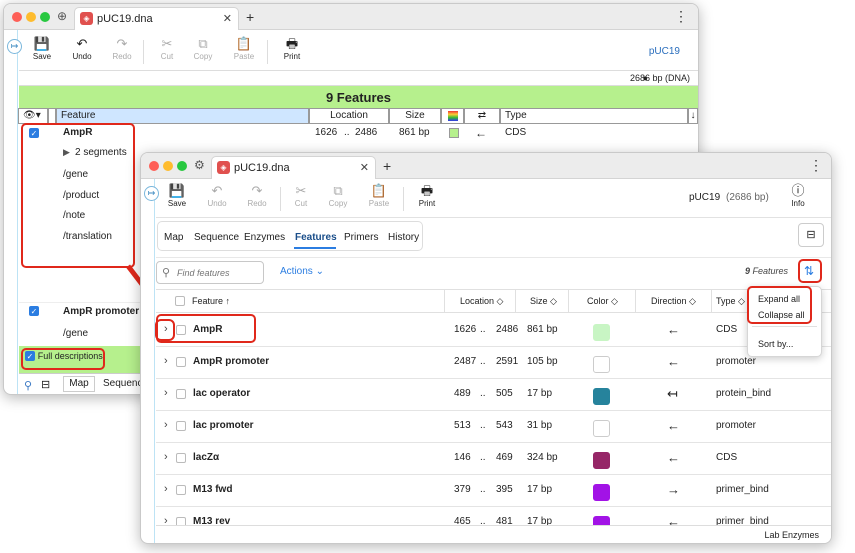  What do you see at coordinates (228, 301) in the screenshot?
I see `sort-ascending-icon: ↑` at bounding box center [228, 301].